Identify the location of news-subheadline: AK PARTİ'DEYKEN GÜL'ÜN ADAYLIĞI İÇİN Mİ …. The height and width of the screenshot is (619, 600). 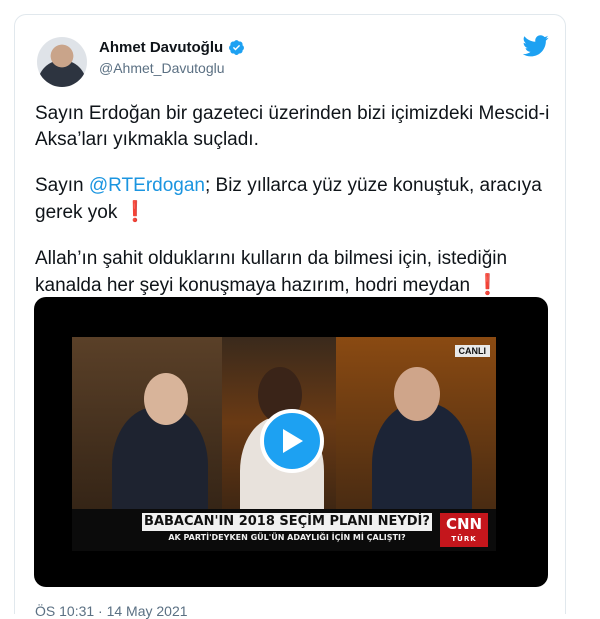
(287, 537).